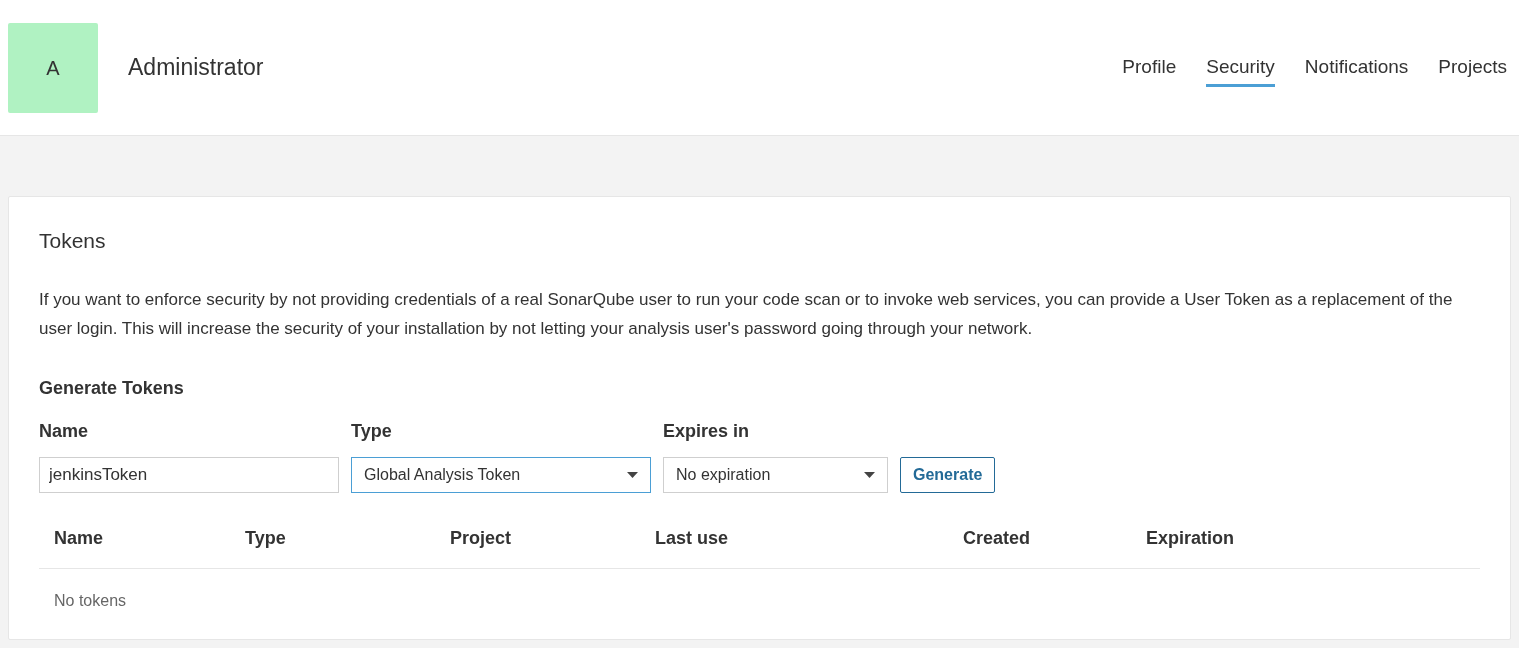 This screenshot has width=1519, height=648. Describe the element at coordinates (746, 314) in the screenshot. I see `description-text: If you want to enforce security by not providing credentials of a real SonarQube user to run your code scan or to invoke web services, you can provide a User Token as a replacement of the user login. This will increase the security of your installation by not letting your analysis user's password going through your network.` at that location.